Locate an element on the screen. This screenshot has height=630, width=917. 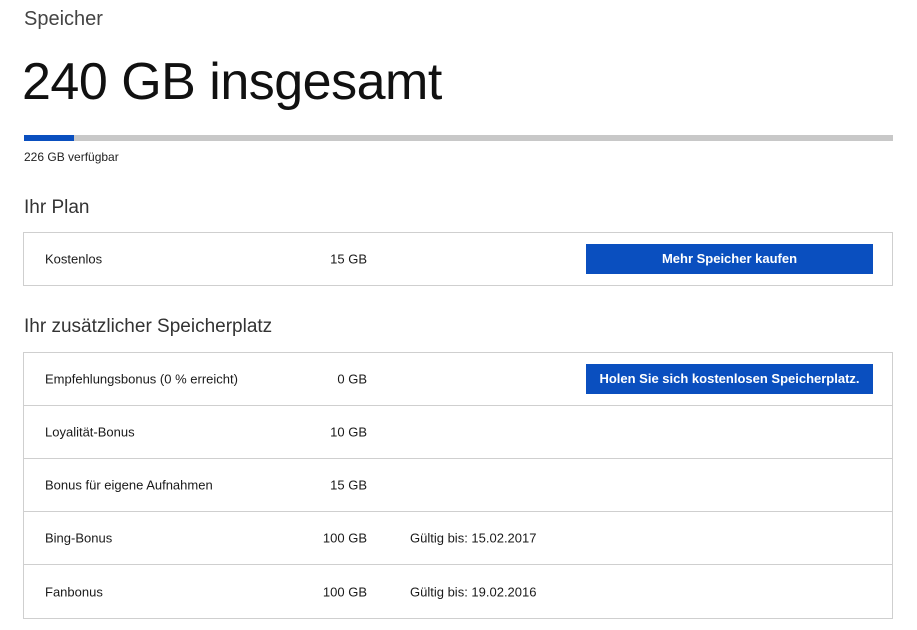
table-row-fan-bonus: Fanbonus 100 GB Gültig bis: 19.02.2016 is located at coordinates (458, 591).